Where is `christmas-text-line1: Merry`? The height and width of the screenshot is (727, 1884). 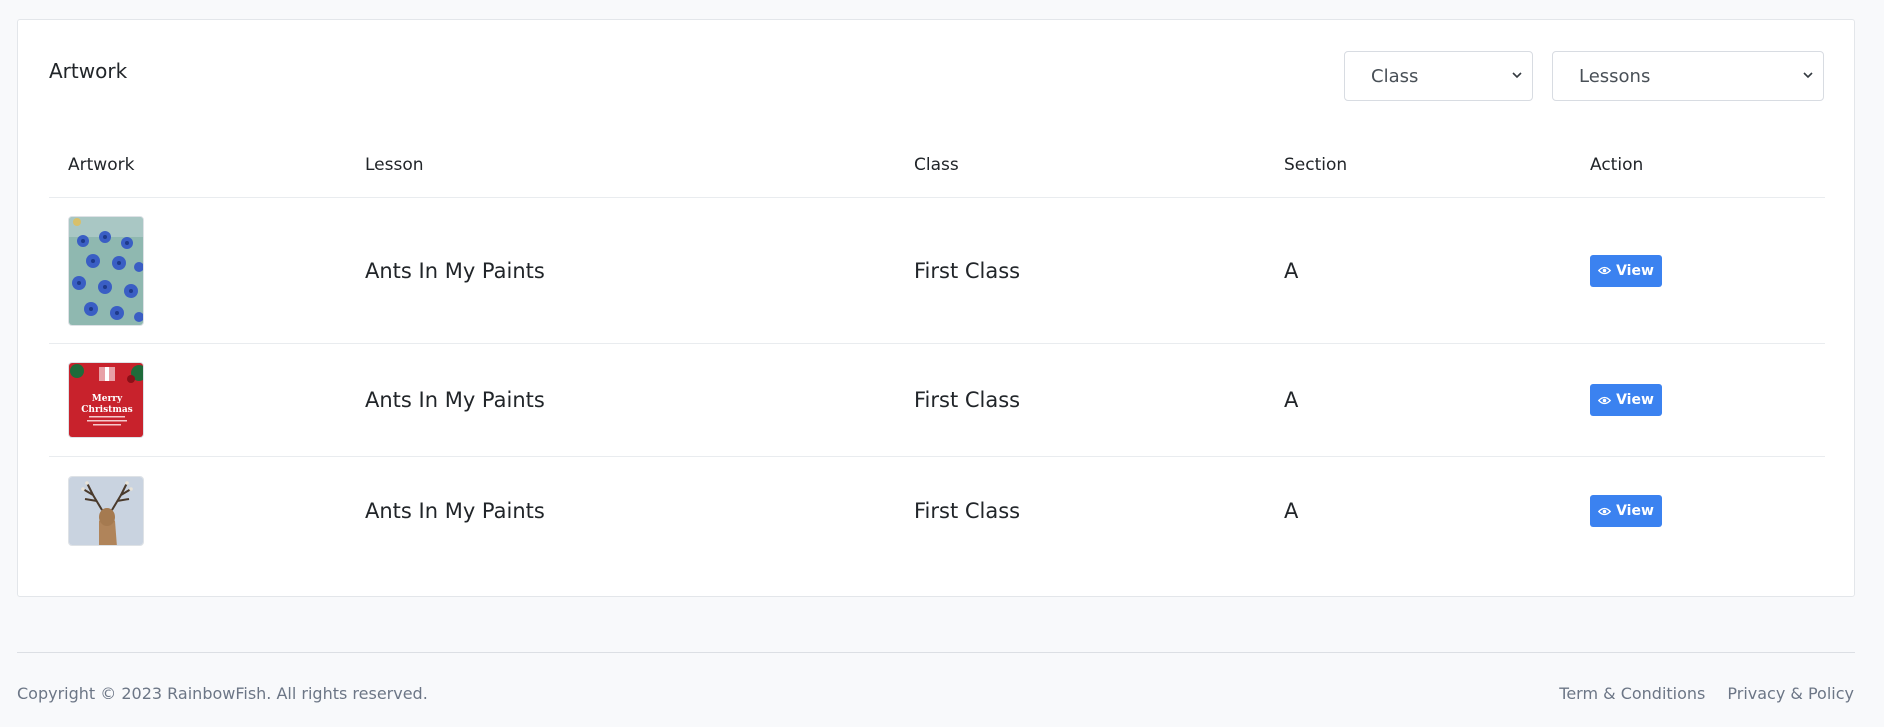 christmas-text-line1: Merry is located at coordinates (107, 399).